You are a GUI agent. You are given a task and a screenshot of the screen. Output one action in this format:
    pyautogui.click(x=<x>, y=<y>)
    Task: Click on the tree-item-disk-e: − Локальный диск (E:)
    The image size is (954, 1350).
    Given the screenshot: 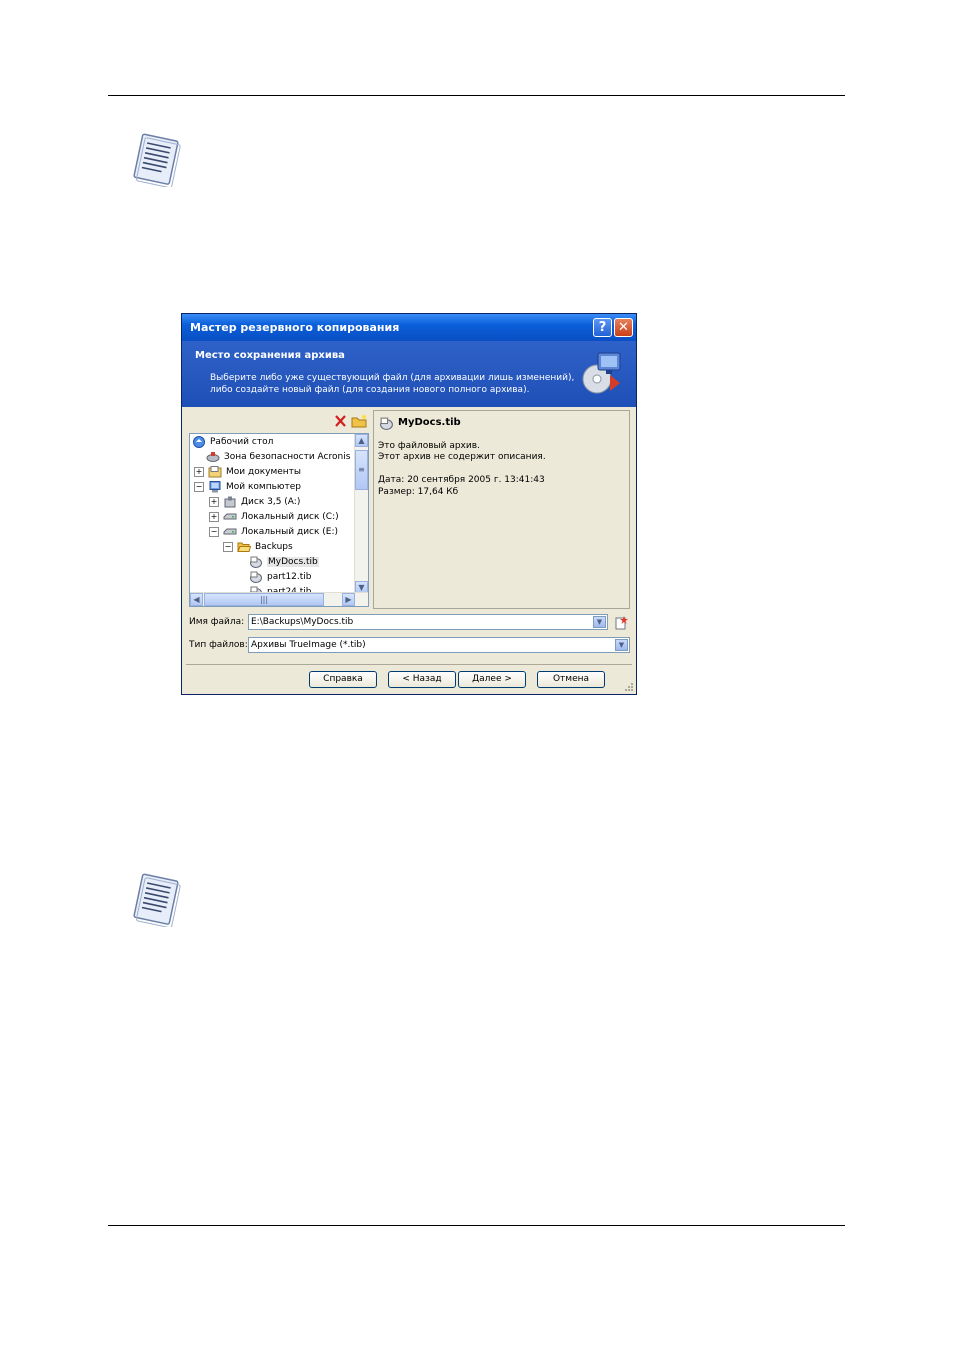 What is the action you would take?
    pyautogui.click(x=273, y=532)
    